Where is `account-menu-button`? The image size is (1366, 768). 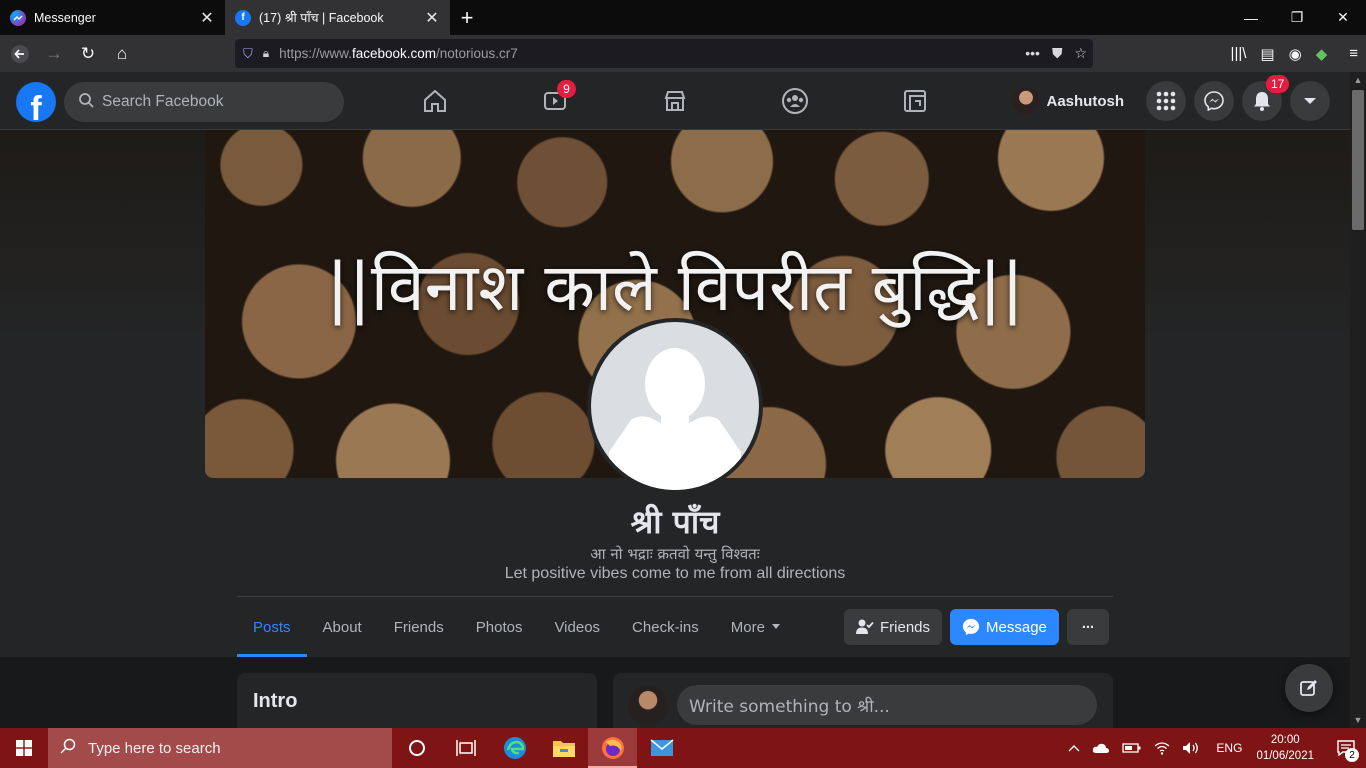 account-menu-button is located at coordinates (1310, 101).